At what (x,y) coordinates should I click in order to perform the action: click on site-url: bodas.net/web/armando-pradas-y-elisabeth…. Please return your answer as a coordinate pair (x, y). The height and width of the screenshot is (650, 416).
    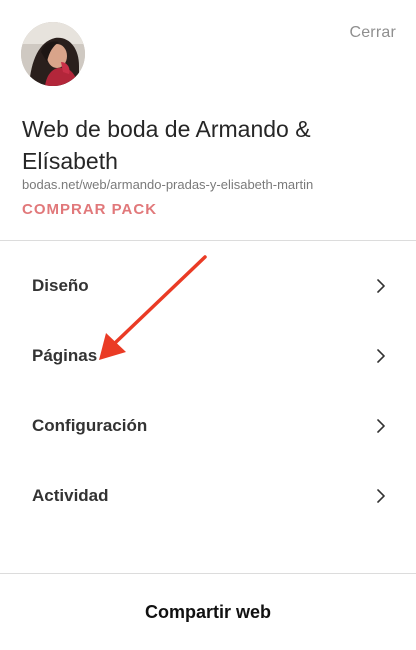
    Looking at the image, I should click on (168, 184).